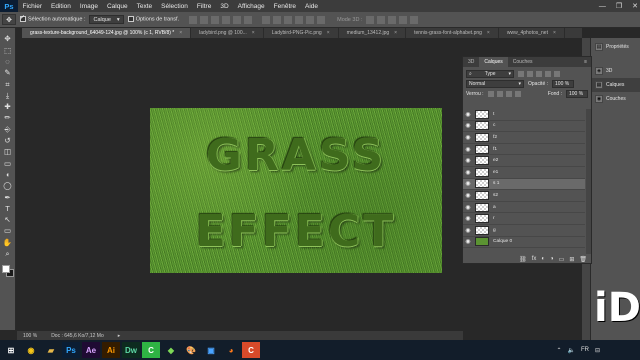 This screenshot has height=360, width=640. Describe the element at coordinates (524, 208) in the screenshot. I see `layer-row: ◉ a` at that location.